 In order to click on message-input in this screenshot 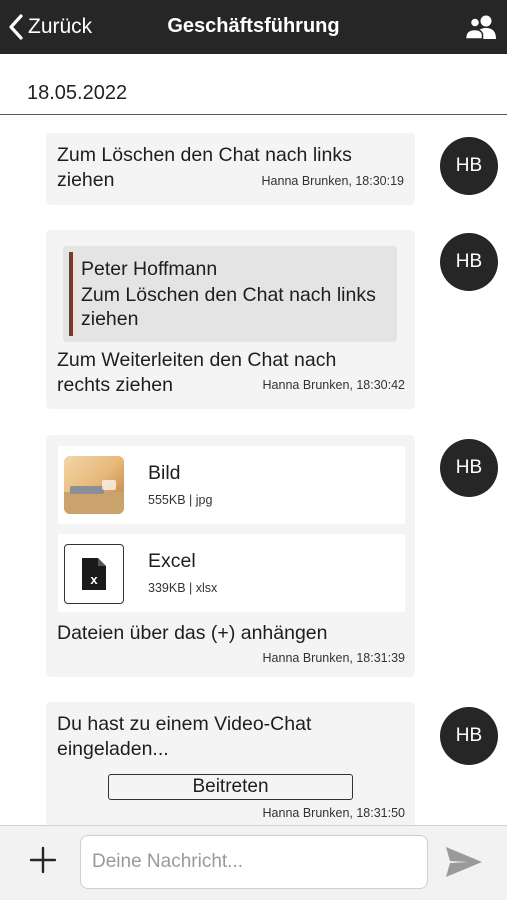, I will do `click(254, 862)`.